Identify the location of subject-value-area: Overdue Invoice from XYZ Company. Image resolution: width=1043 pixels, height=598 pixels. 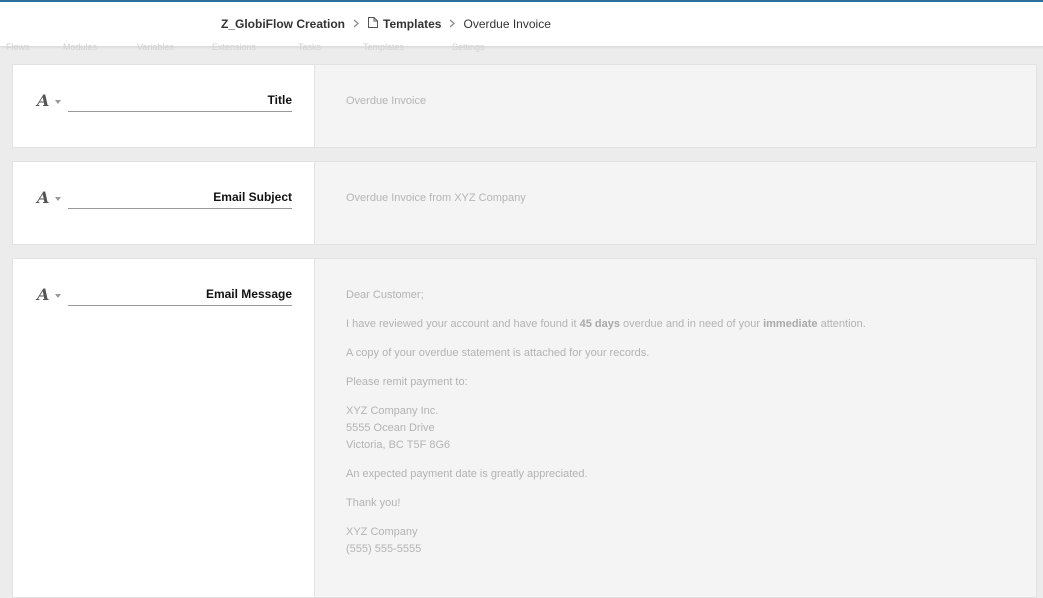
(675, 203).